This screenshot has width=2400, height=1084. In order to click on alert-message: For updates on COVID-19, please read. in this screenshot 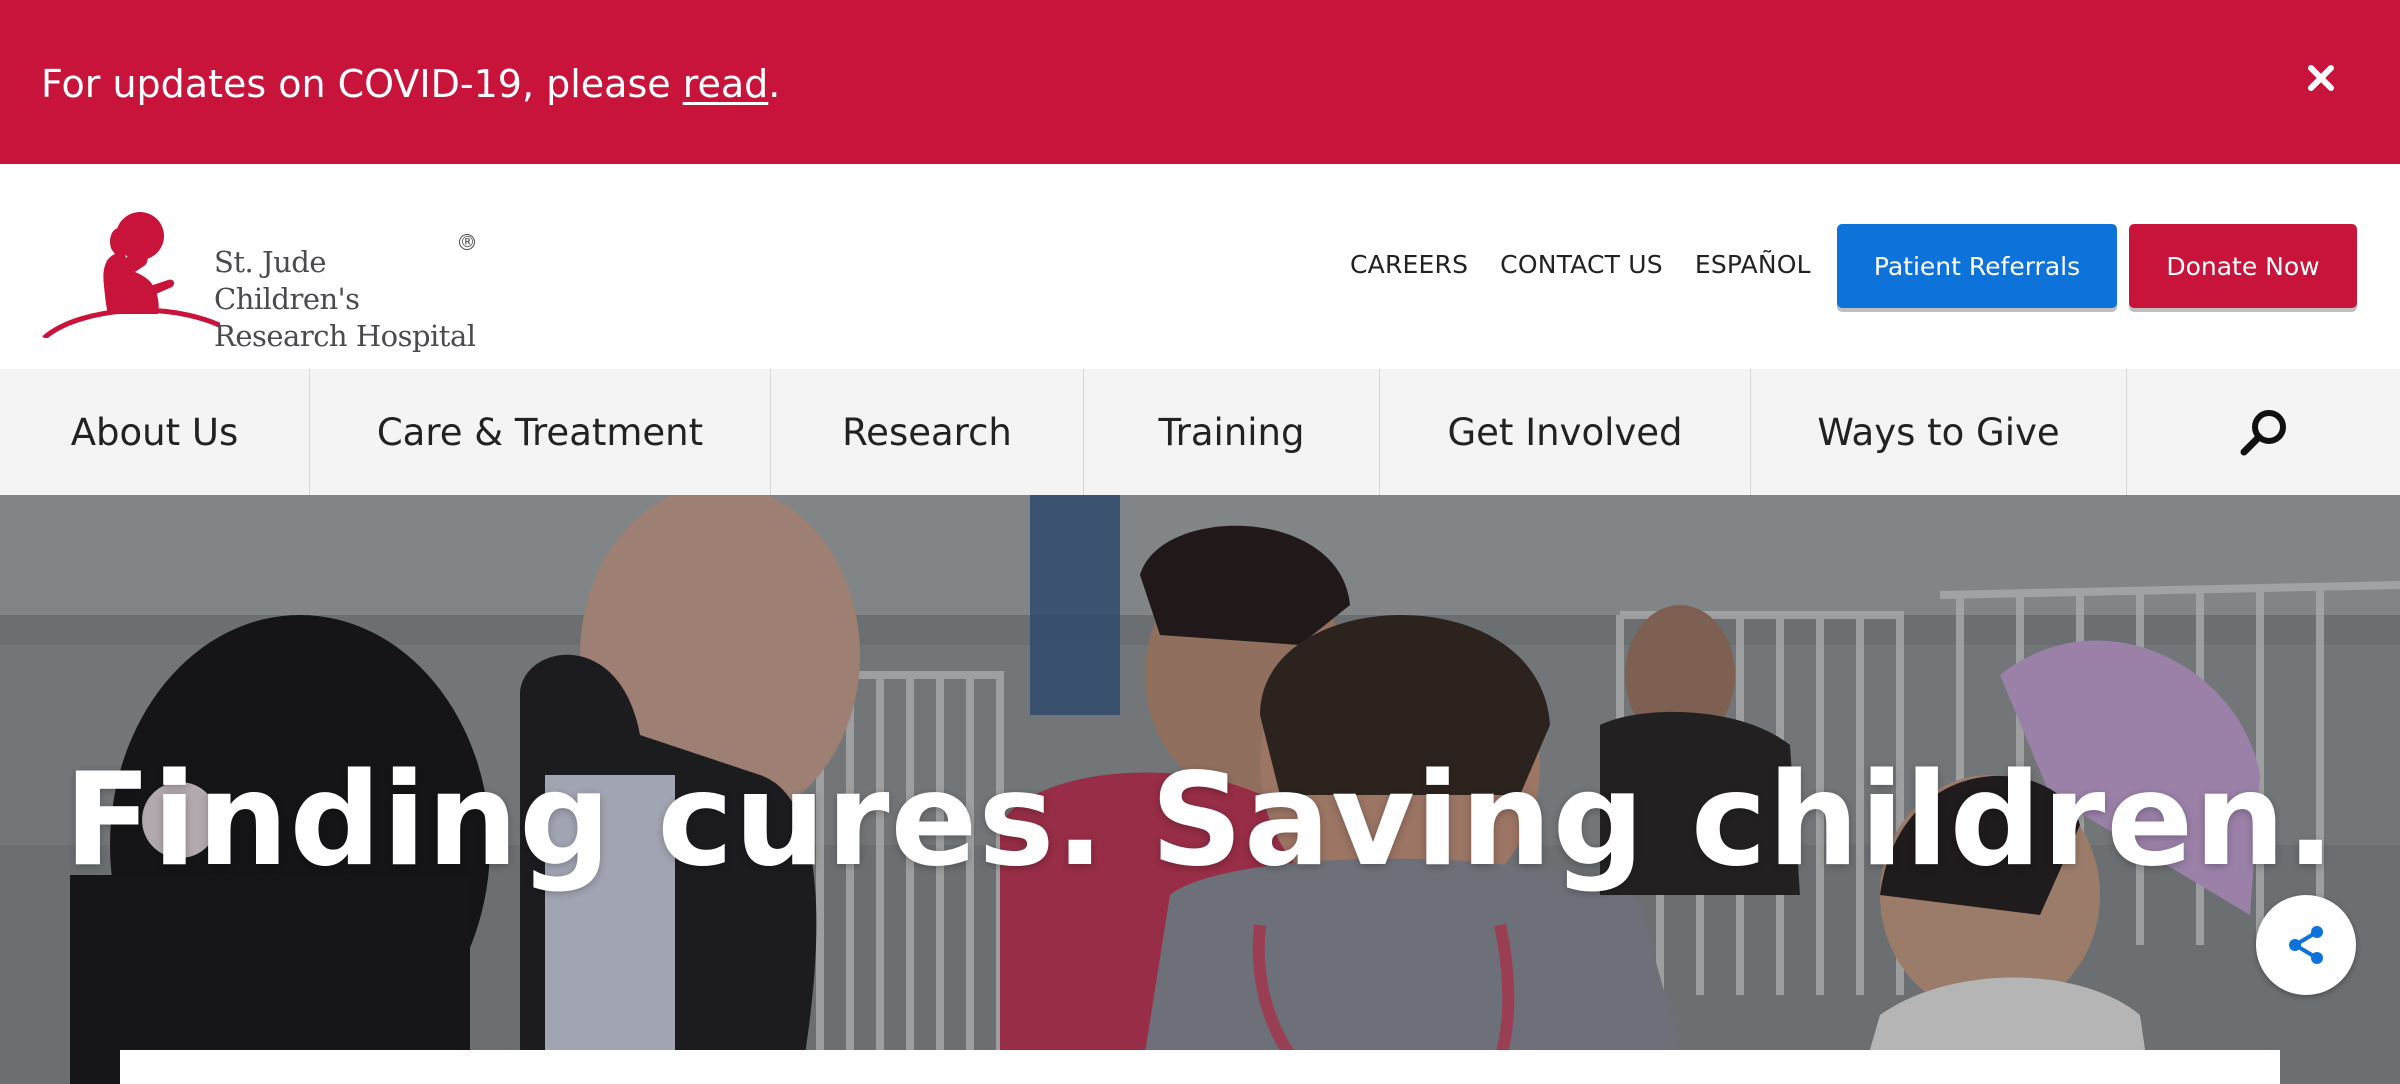, I will do `click(410, 84)`.